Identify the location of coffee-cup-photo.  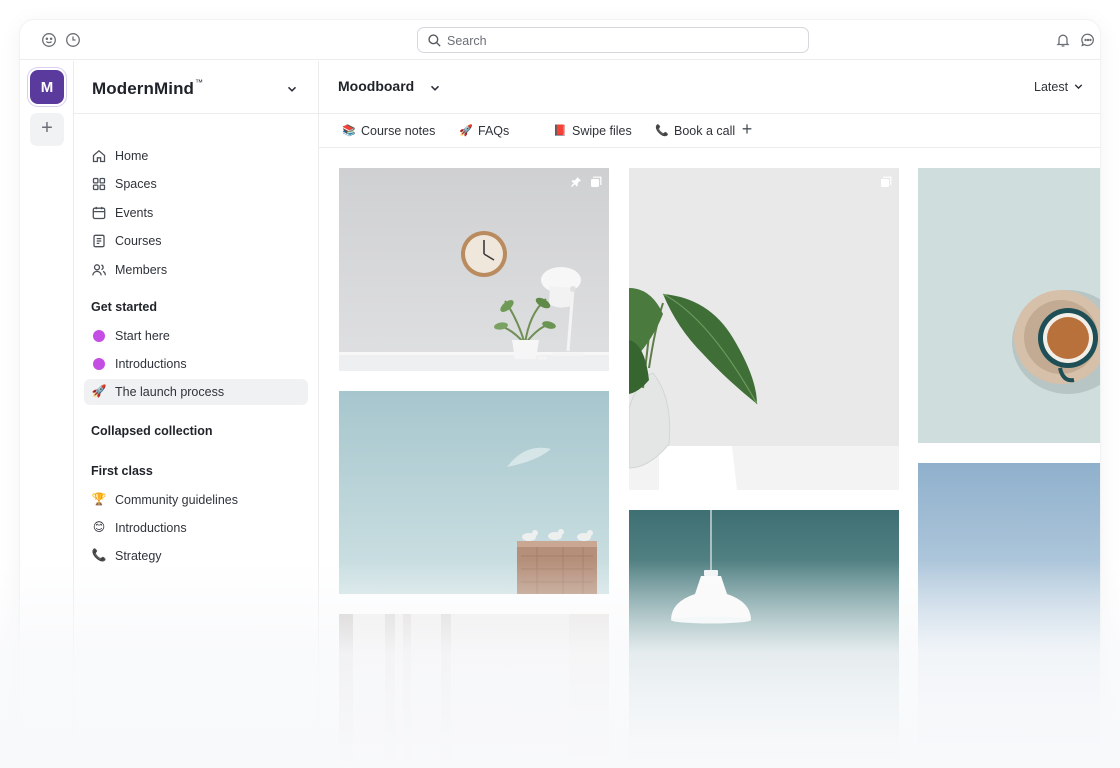
(1009, 305).